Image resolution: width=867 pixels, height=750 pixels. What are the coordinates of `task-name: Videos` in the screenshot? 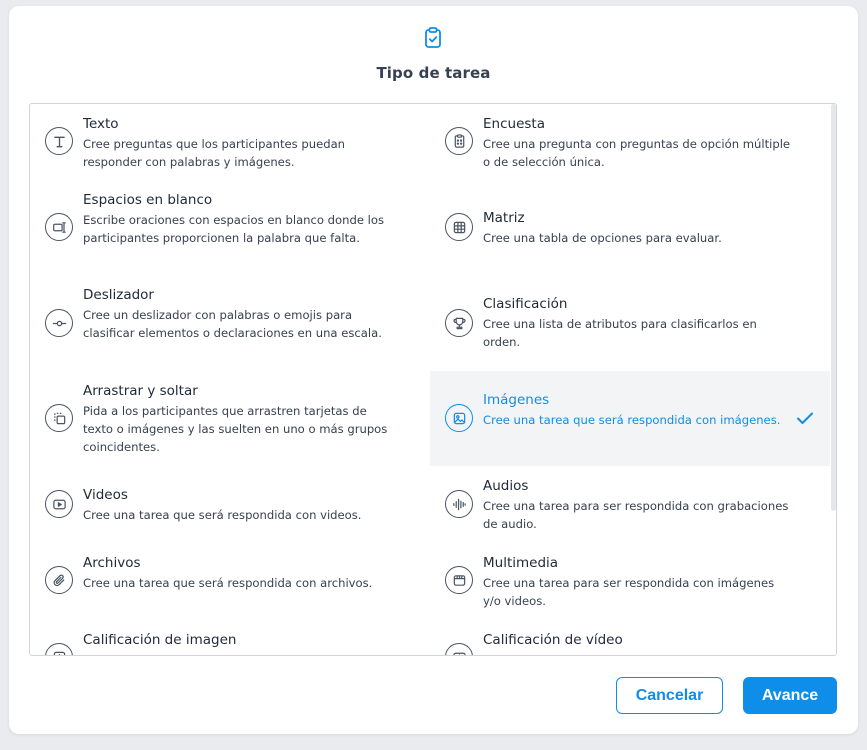 It's located at (105, 495).